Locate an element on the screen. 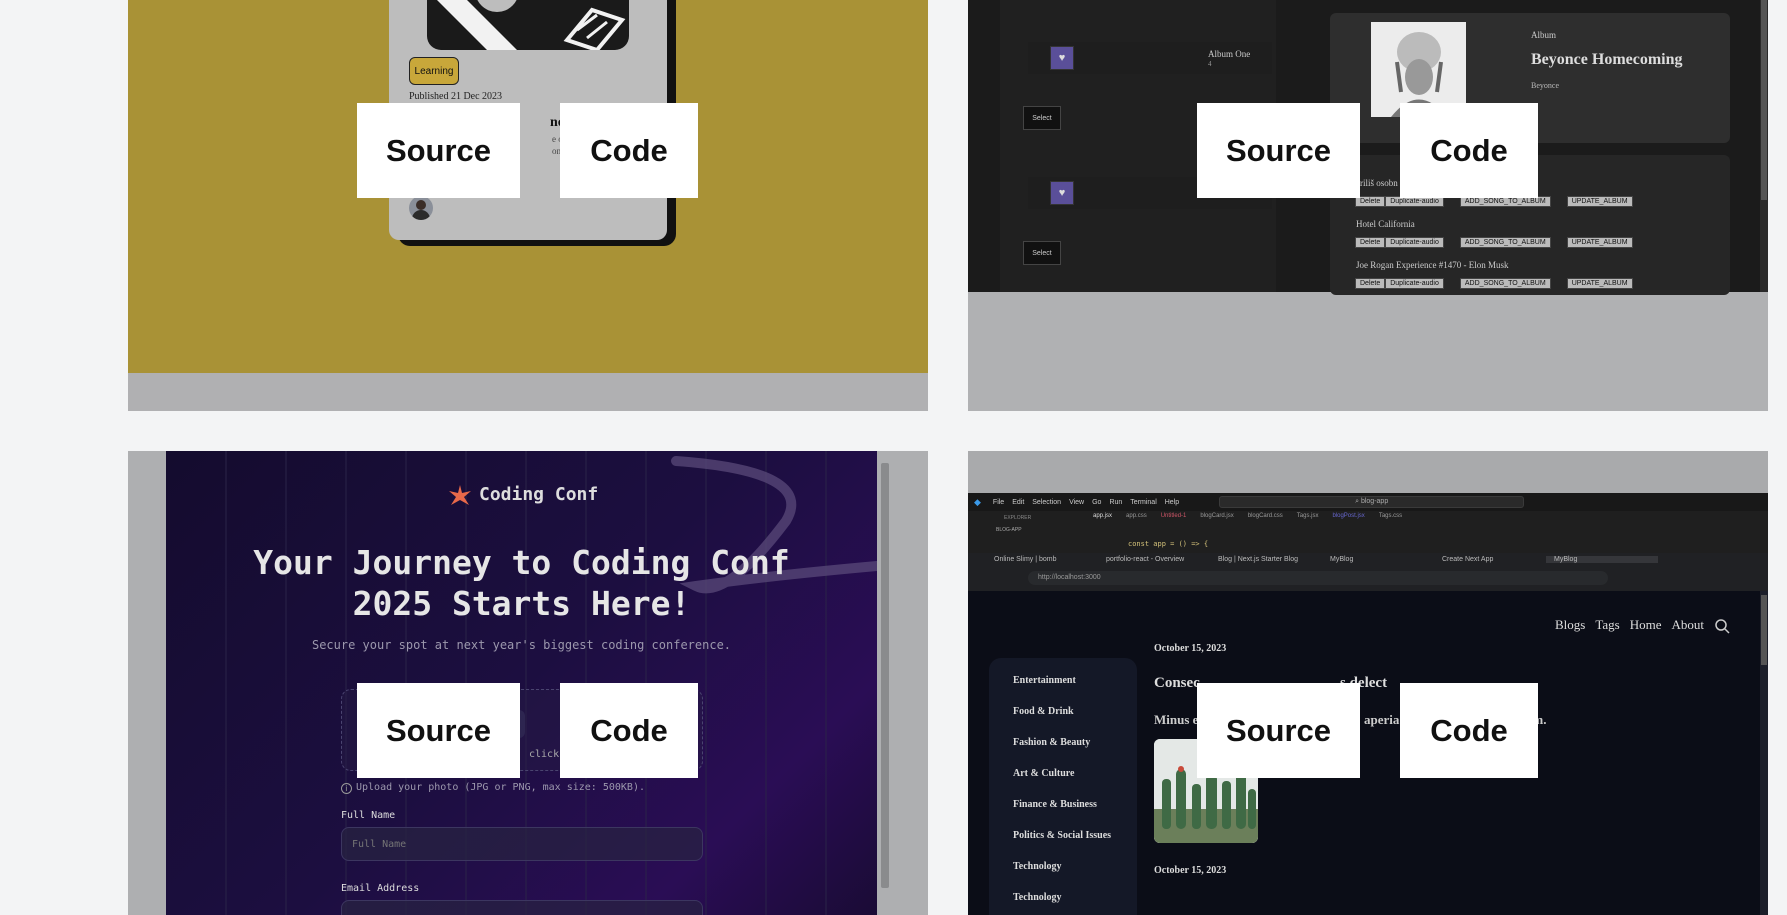 This screenshot has height=915, width=1787. nav-tags: Tags is located at coordinates (1607, 625).